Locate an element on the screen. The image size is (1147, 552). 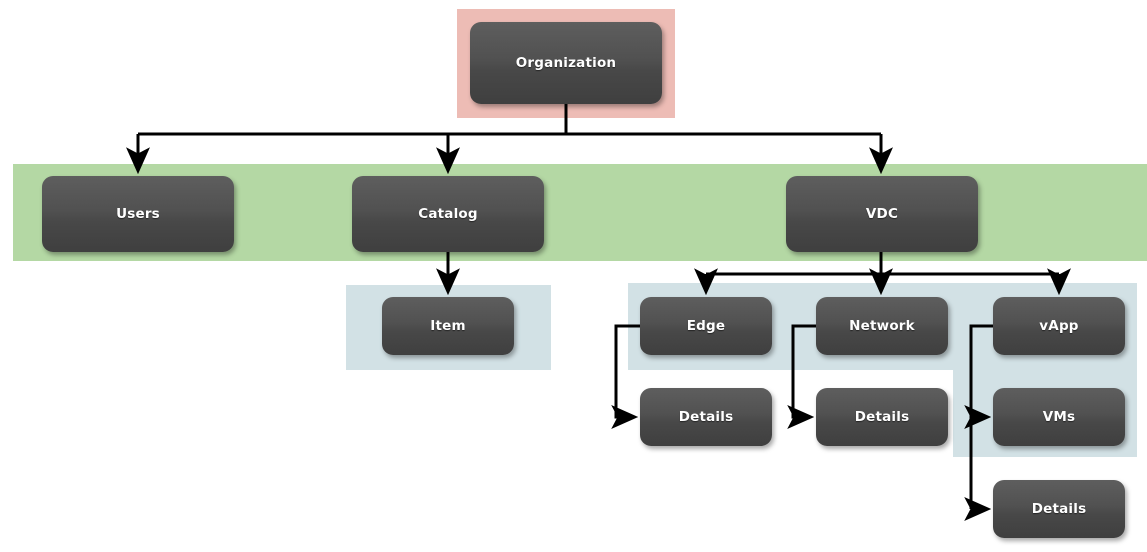
organization-node-label: Organization is located at coordinates (566, 63).